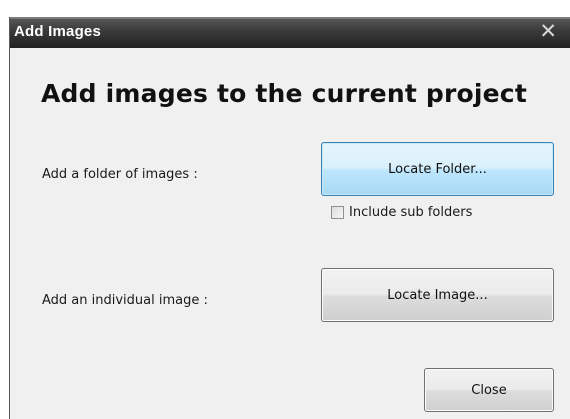  What do you see at coordinates (284, 93) in the screenshot?
I see `page-title: Add images to the current project` at bounding box center [284, 93].